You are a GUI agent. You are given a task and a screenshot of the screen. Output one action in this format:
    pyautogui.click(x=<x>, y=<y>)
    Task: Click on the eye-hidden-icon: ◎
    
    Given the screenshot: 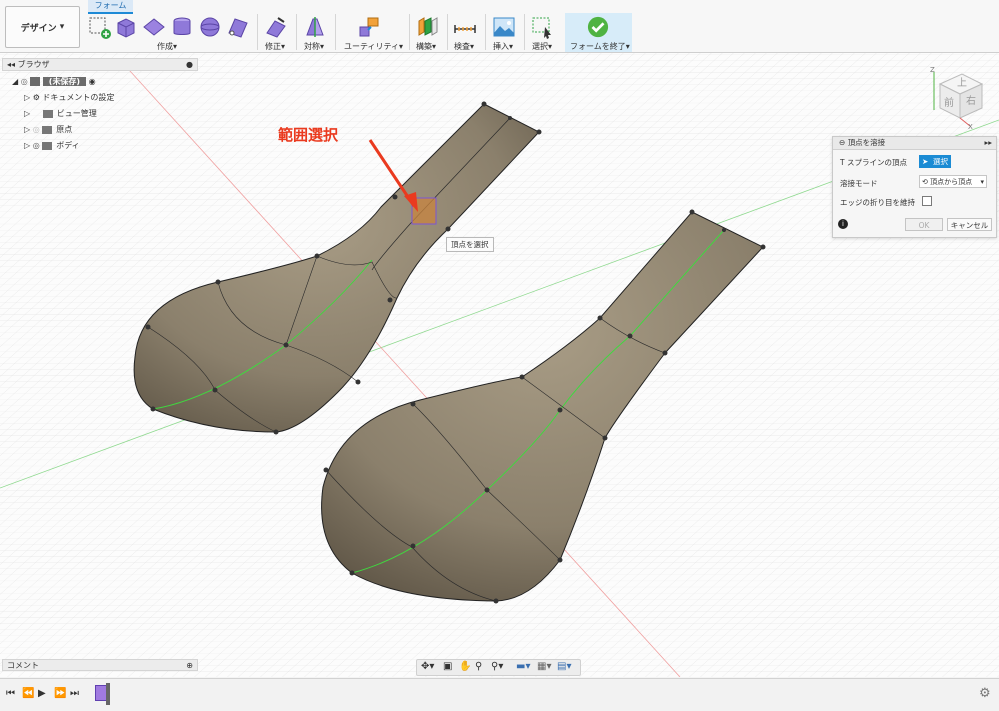 What is the action you would take?
    pyautogui.click(x=36, y=129)
    